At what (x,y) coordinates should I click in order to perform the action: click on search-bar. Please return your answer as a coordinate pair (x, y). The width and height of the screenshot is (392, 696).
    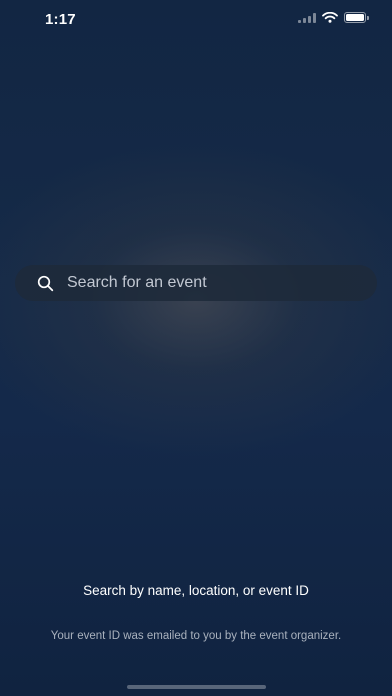
    Looking at the image, I should click on (196, 283).